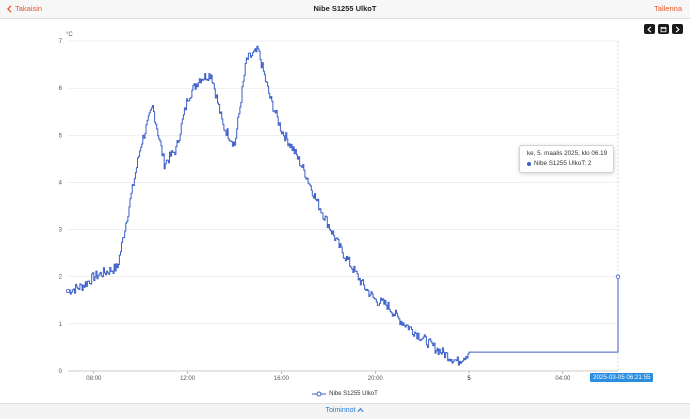 This screenshot has height=419, width=690. Describe the element at coordinates (61, 372) in the screenshot. I see `y-tick-label: 0` at that location.